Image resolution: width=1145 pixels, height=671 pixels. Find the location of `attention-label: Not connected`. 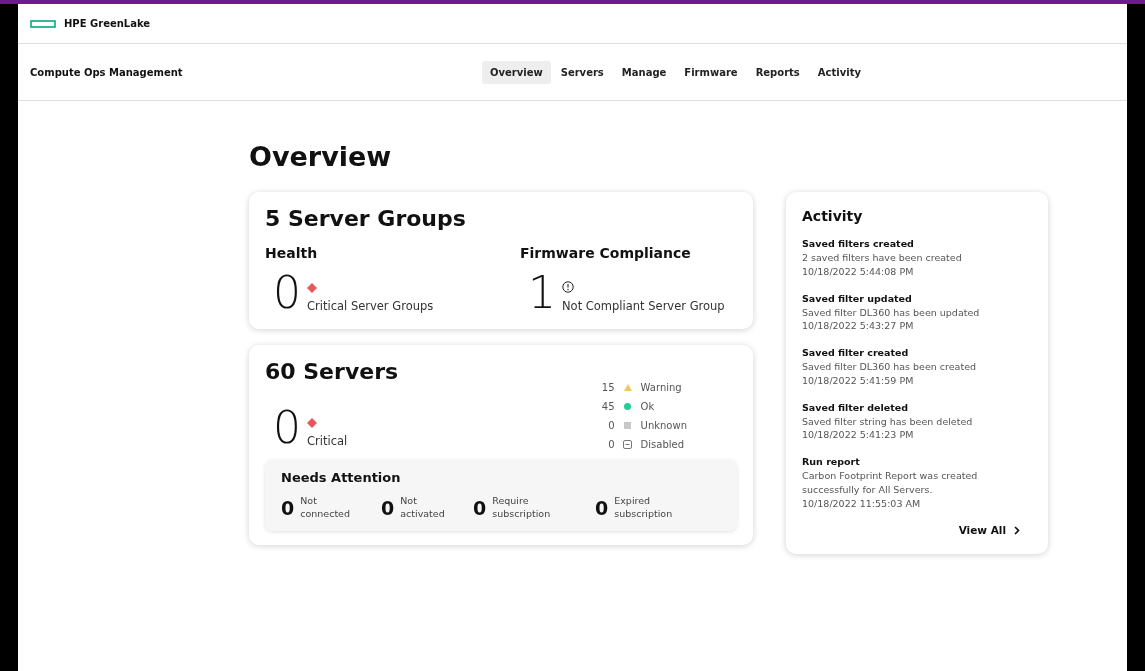

attention-label: Not connected is located at coordinates (325, 508).